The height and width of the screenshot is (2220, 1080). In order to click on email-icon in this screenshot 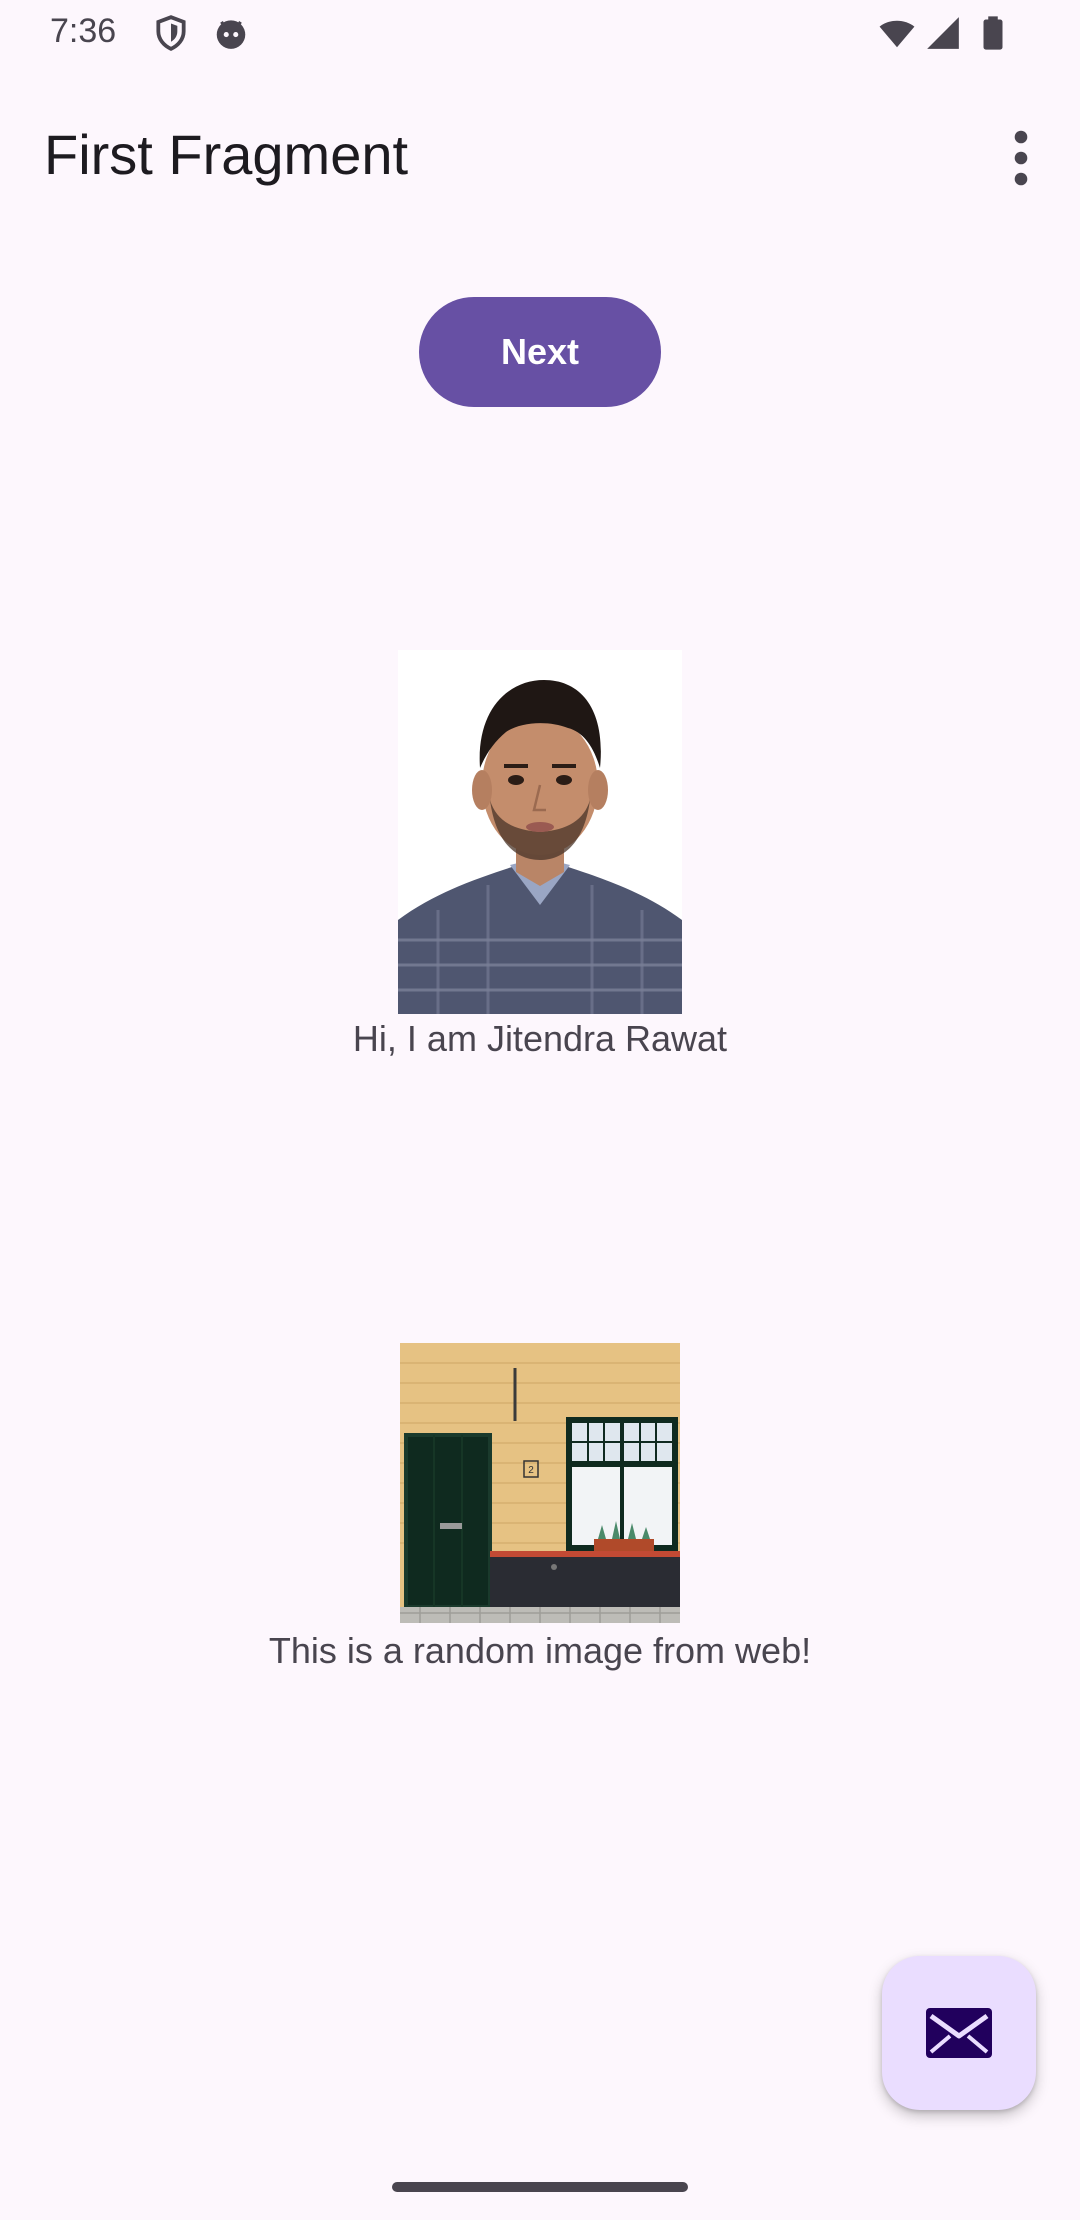, I will do `click(959, 2033)`.